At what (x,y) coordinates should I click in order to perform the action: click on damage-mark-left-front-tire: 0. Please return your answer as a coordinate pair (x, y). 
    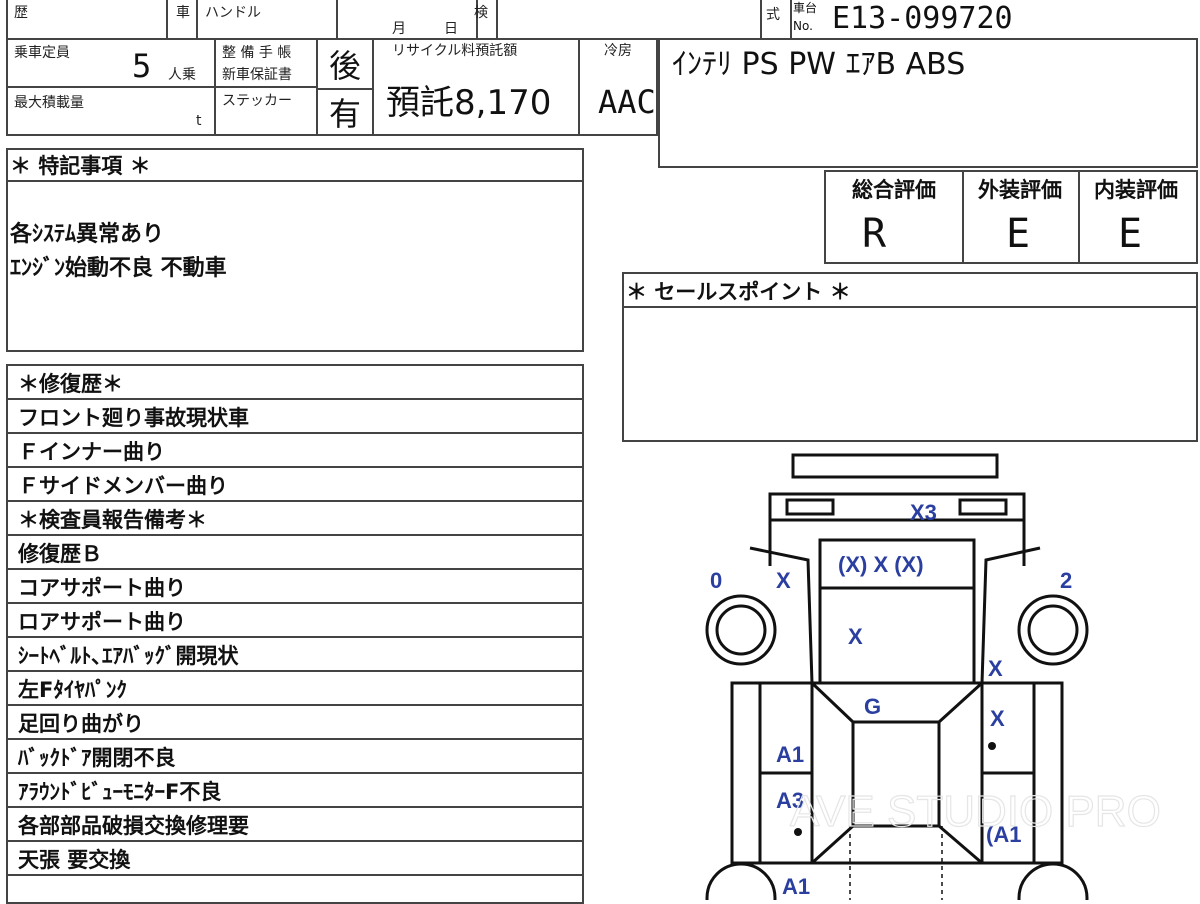
    Looking at the image, I should click on (716, 580).